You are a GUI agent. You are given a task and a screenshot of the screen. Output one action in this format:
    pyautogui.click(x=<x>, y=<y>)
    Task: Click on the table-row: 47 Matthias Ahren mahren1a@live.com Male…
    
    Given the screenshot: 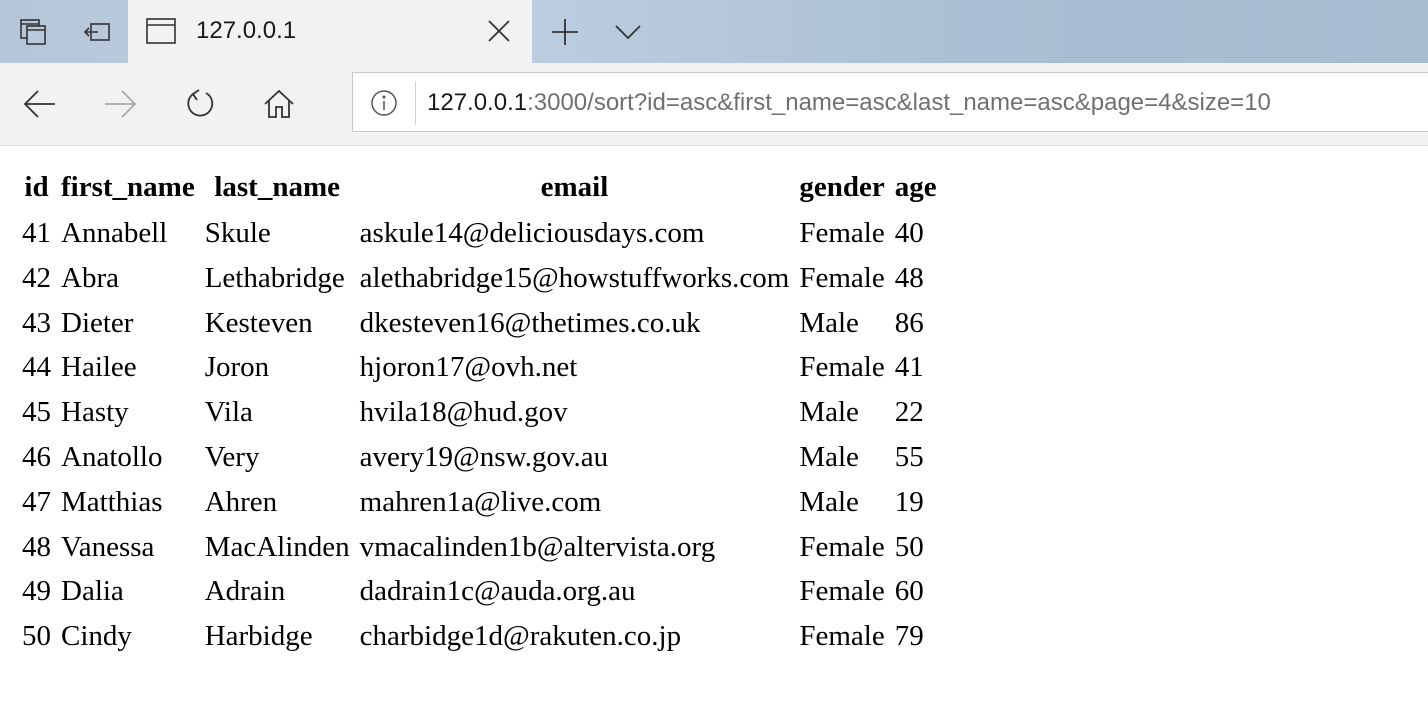 What is the action you would take?
    pyautogui.click(x=479, y=502)
    